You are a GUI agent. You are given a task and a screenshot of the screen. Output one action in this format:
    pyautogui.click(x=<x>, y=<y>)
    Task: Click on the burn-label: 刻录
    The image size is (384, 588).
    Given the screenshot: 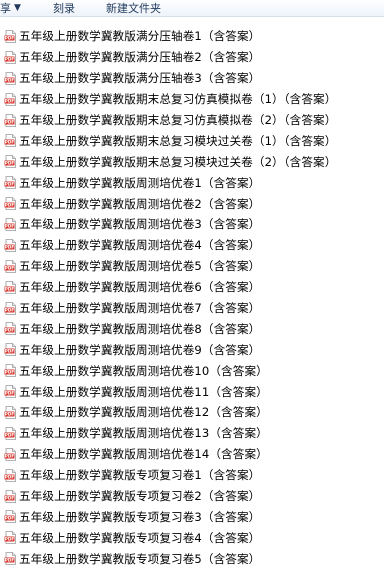 What is the action you would take?
    pyautogui.click(x=64, y=8)
    